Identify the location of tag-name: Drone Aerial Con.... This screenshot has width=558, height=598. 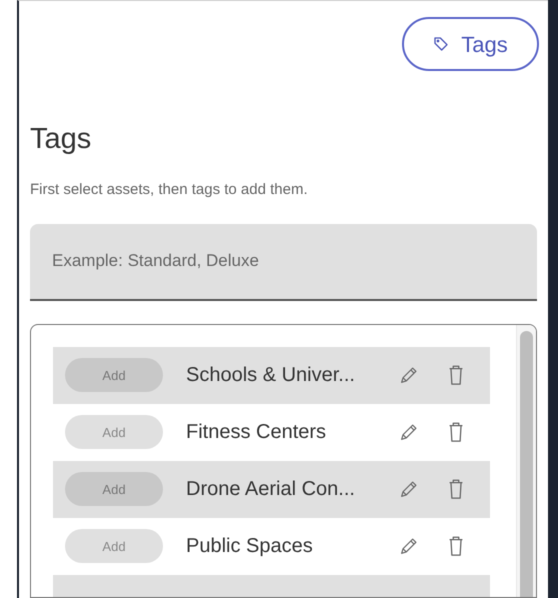
(271, 489).